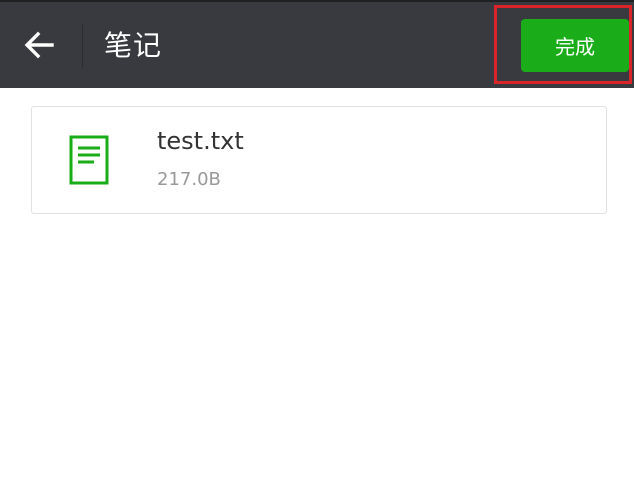  I want to click on text-document-icon, so click(89, 160).